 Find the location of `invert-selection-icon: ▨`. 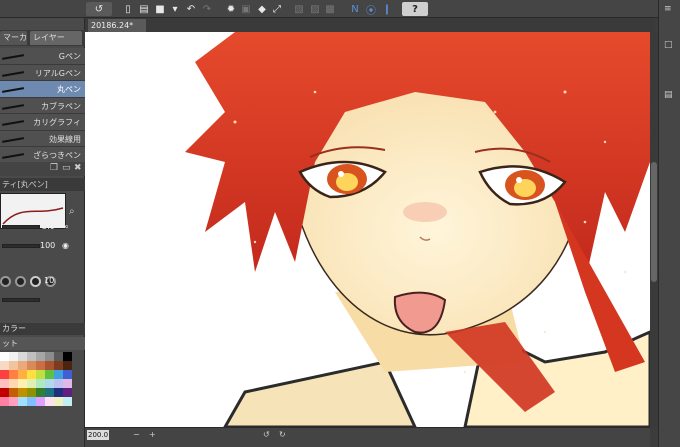

invert-selection-icon: ▨ is located at coordinates (315, 9).